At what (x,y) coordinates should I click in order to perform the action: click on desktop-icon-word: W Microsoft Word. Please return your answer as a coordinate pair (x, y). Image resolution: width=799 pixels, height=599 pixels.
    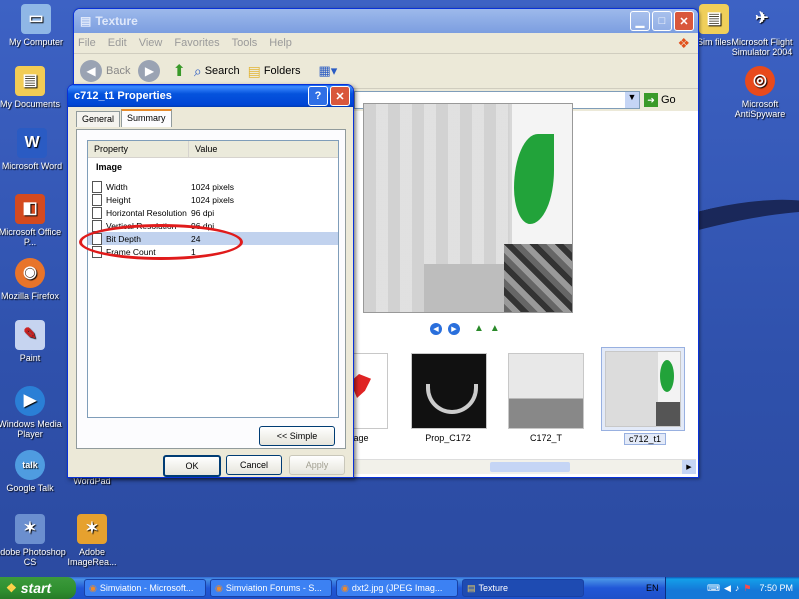
    Looking at the image, I should click on (34, 149).